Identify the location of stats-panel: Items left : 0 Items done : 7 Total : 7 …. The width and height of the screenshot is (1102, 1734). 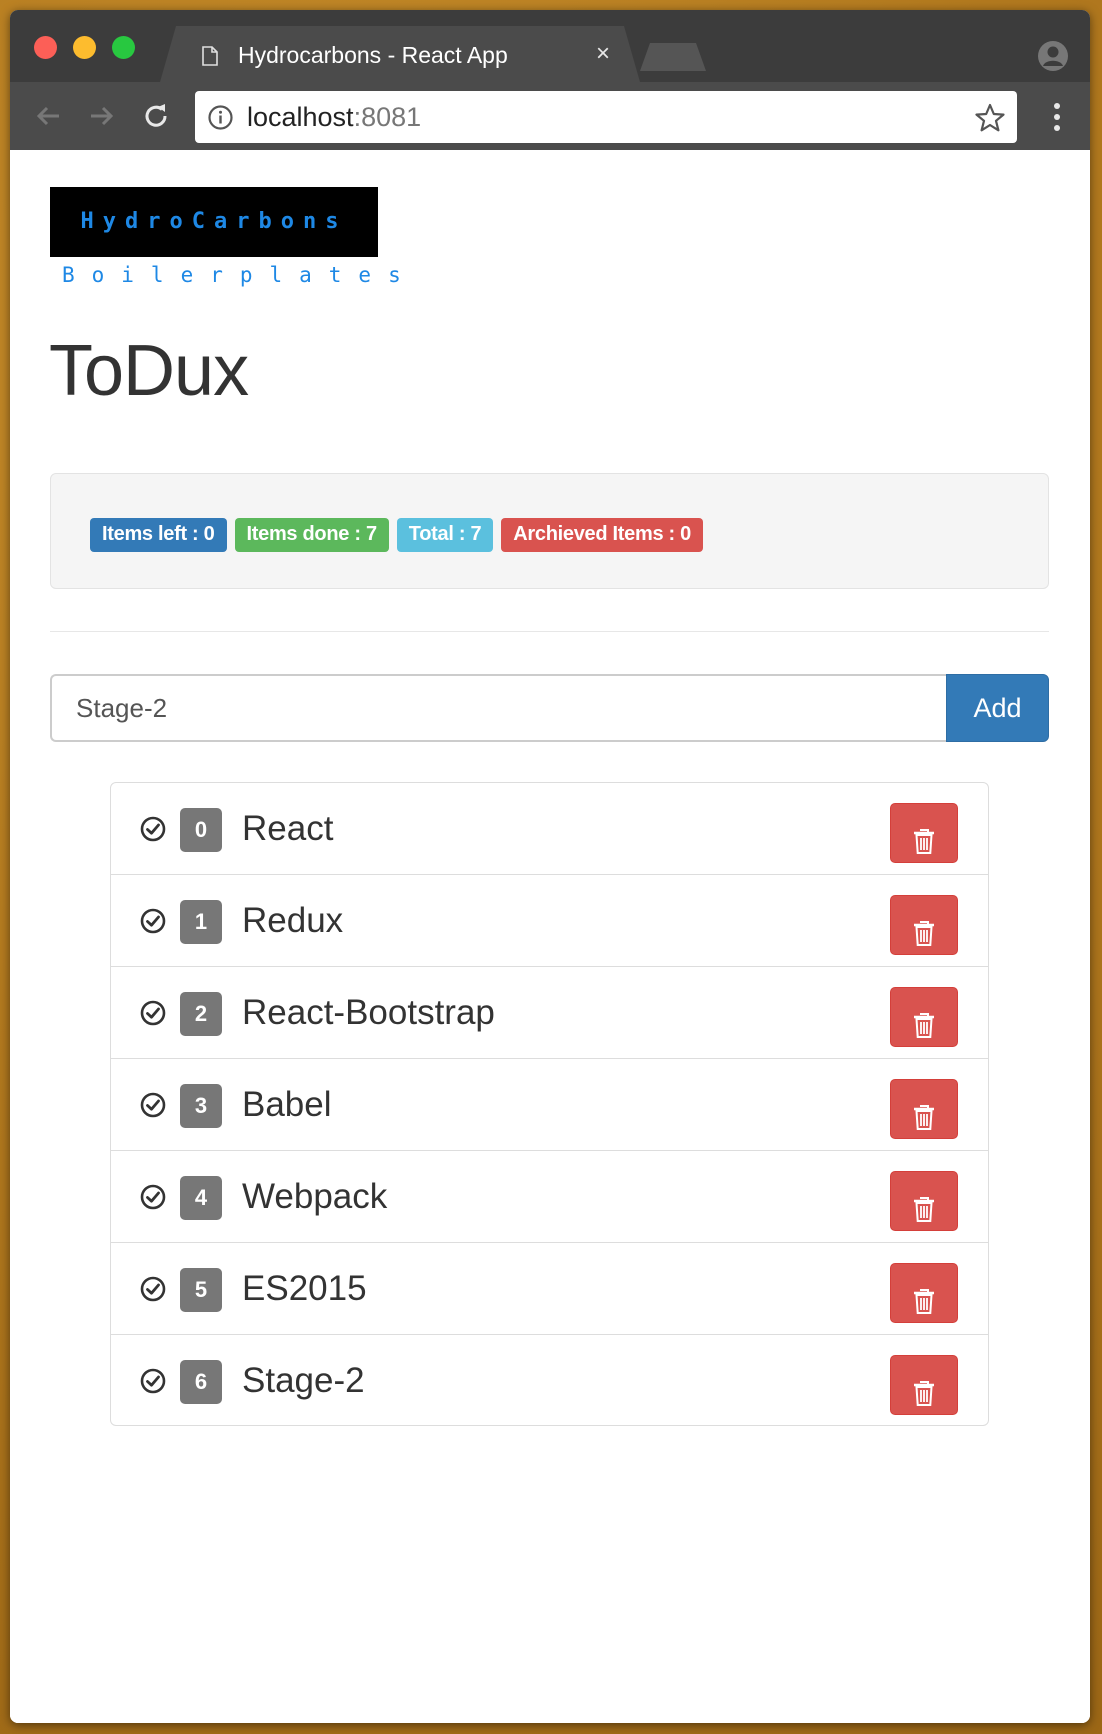
(549, 531).